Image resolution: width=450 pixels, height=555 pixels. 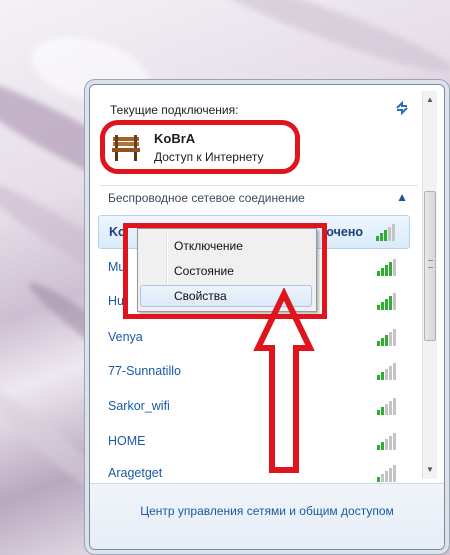 I want to click on annotation-oval, so click(x=200, y=147).